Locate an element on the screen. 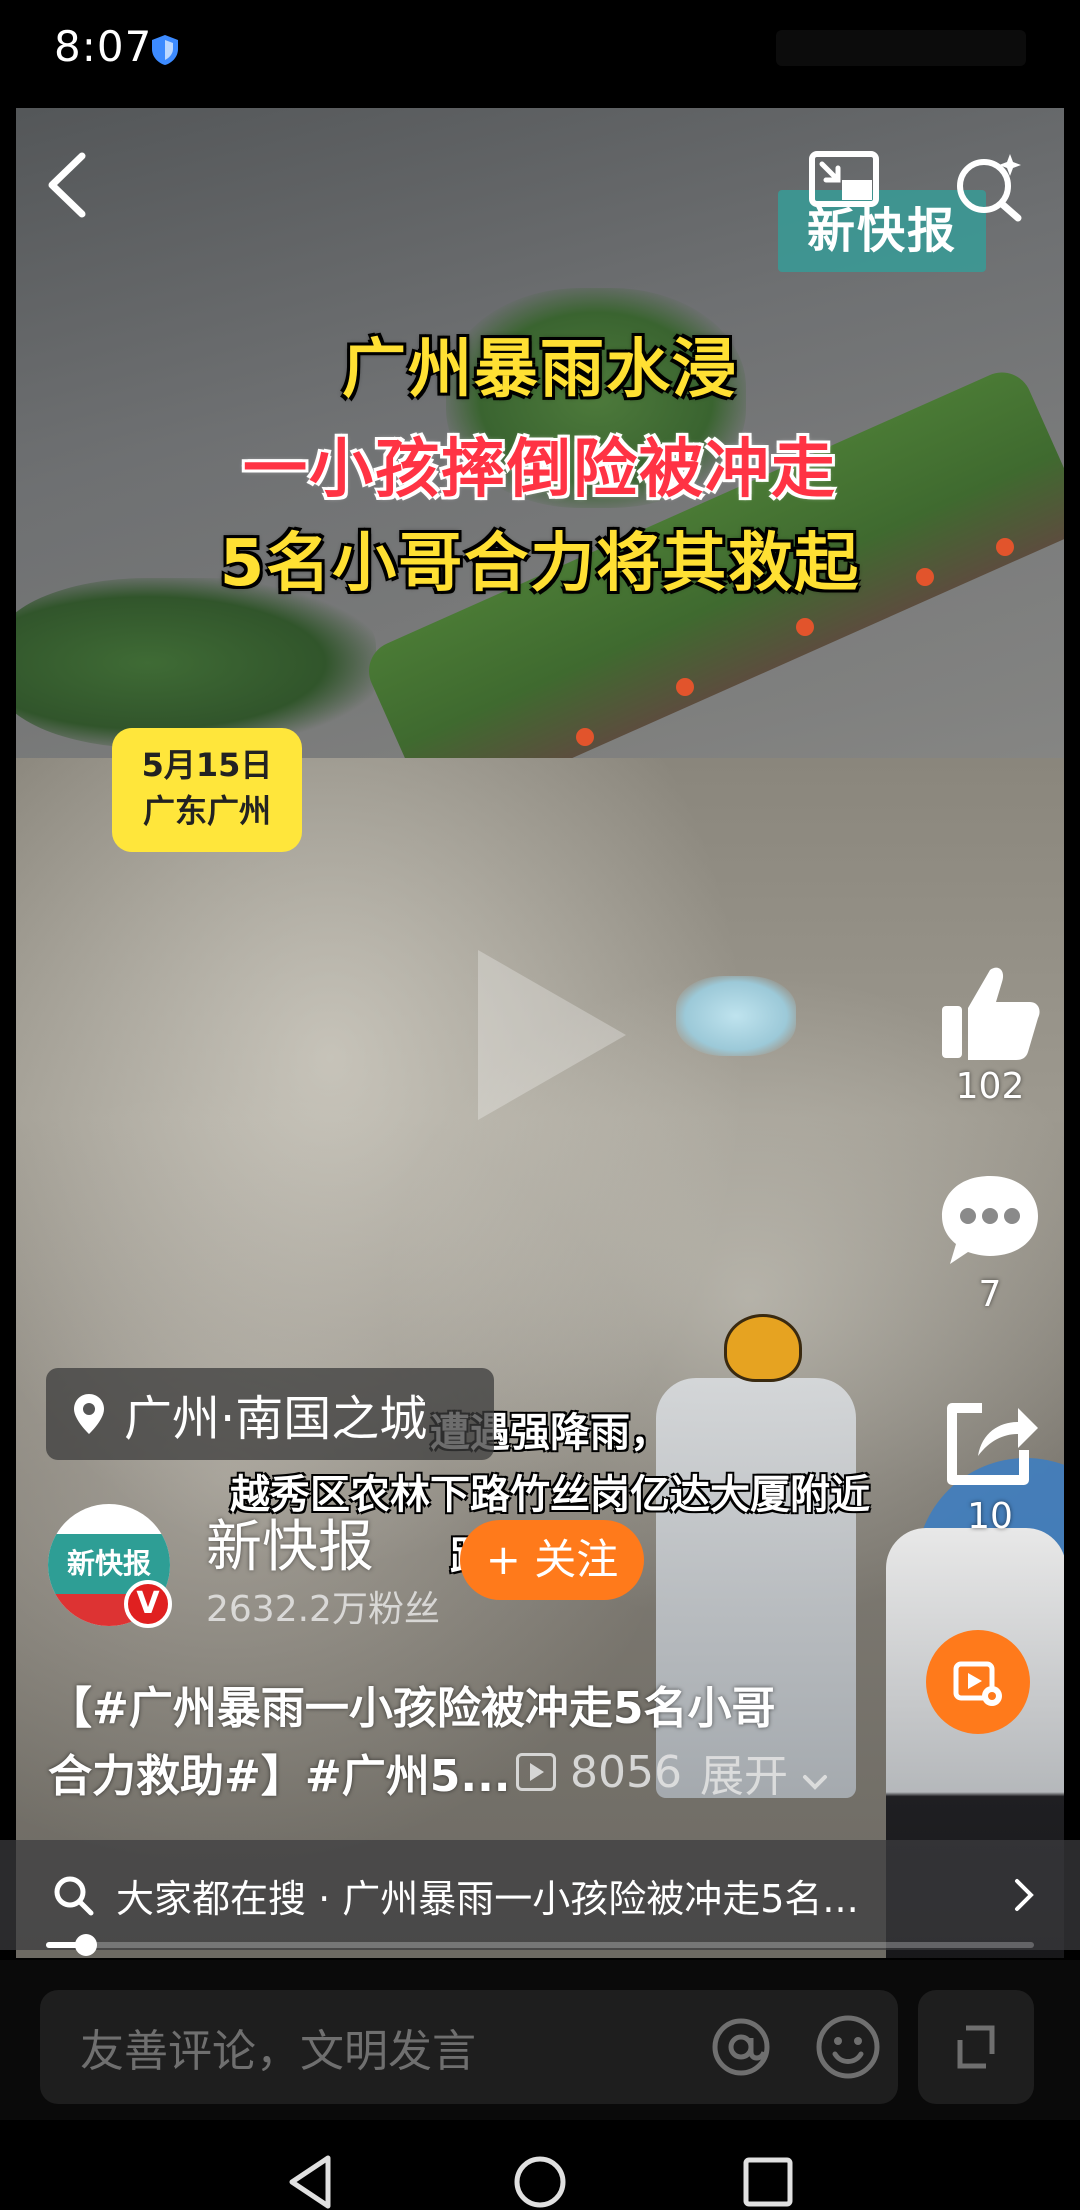  mention-icon is located at coordinates (741, 2047).